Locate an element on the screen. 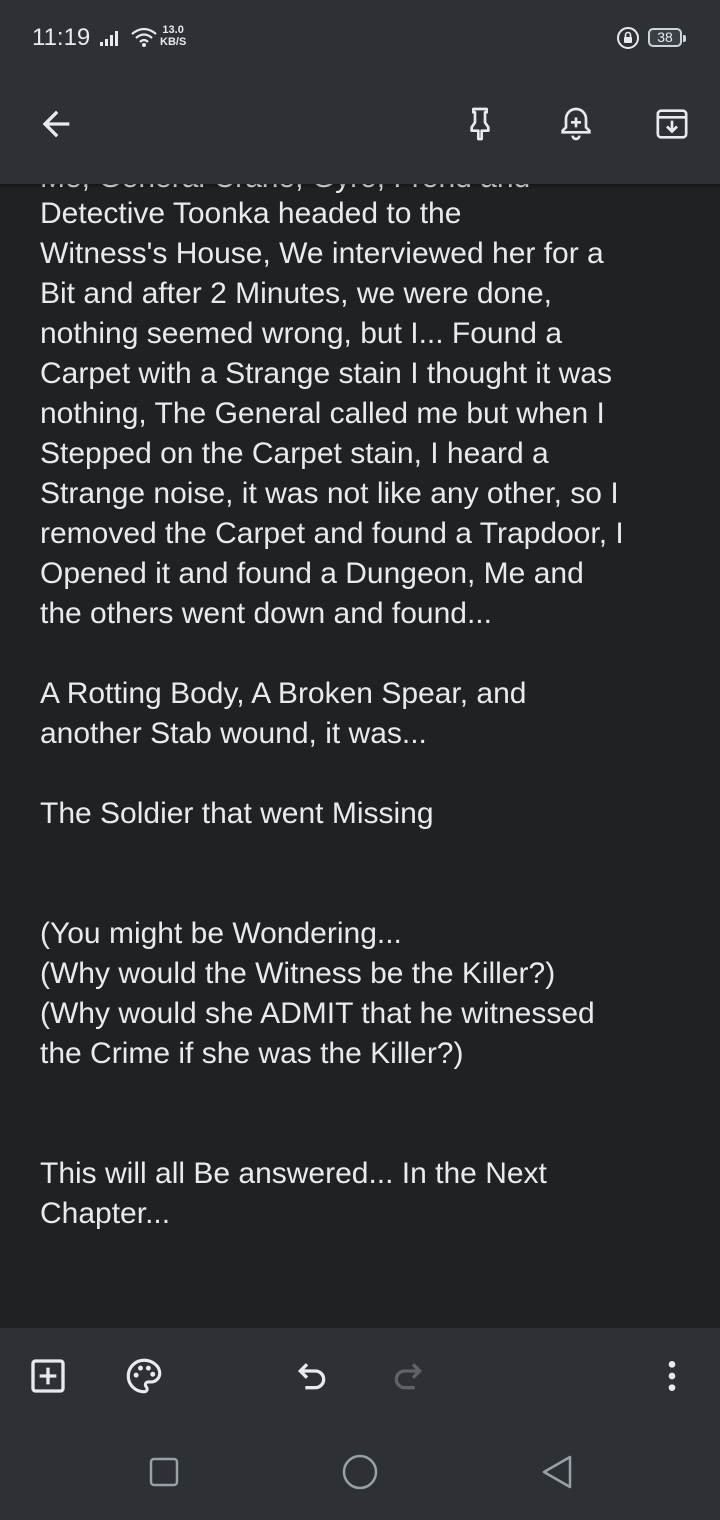  more-vert-icon is located at coordinates (672, 1376).